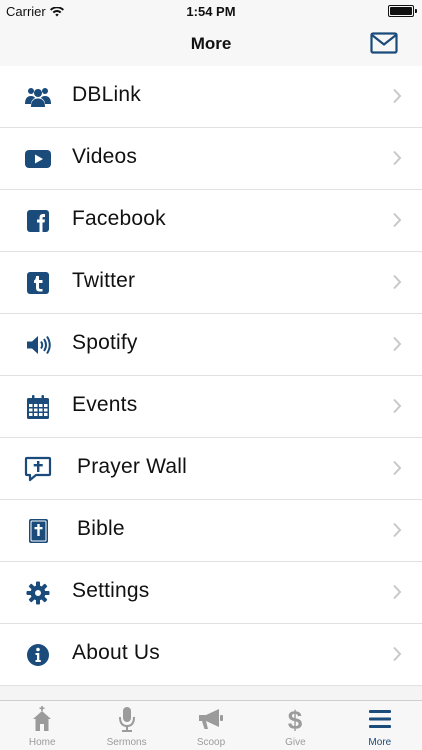 The width and height of the screenshot is (422, 750). I want to click on menu-item-label: DBLink, so click(106, 94).